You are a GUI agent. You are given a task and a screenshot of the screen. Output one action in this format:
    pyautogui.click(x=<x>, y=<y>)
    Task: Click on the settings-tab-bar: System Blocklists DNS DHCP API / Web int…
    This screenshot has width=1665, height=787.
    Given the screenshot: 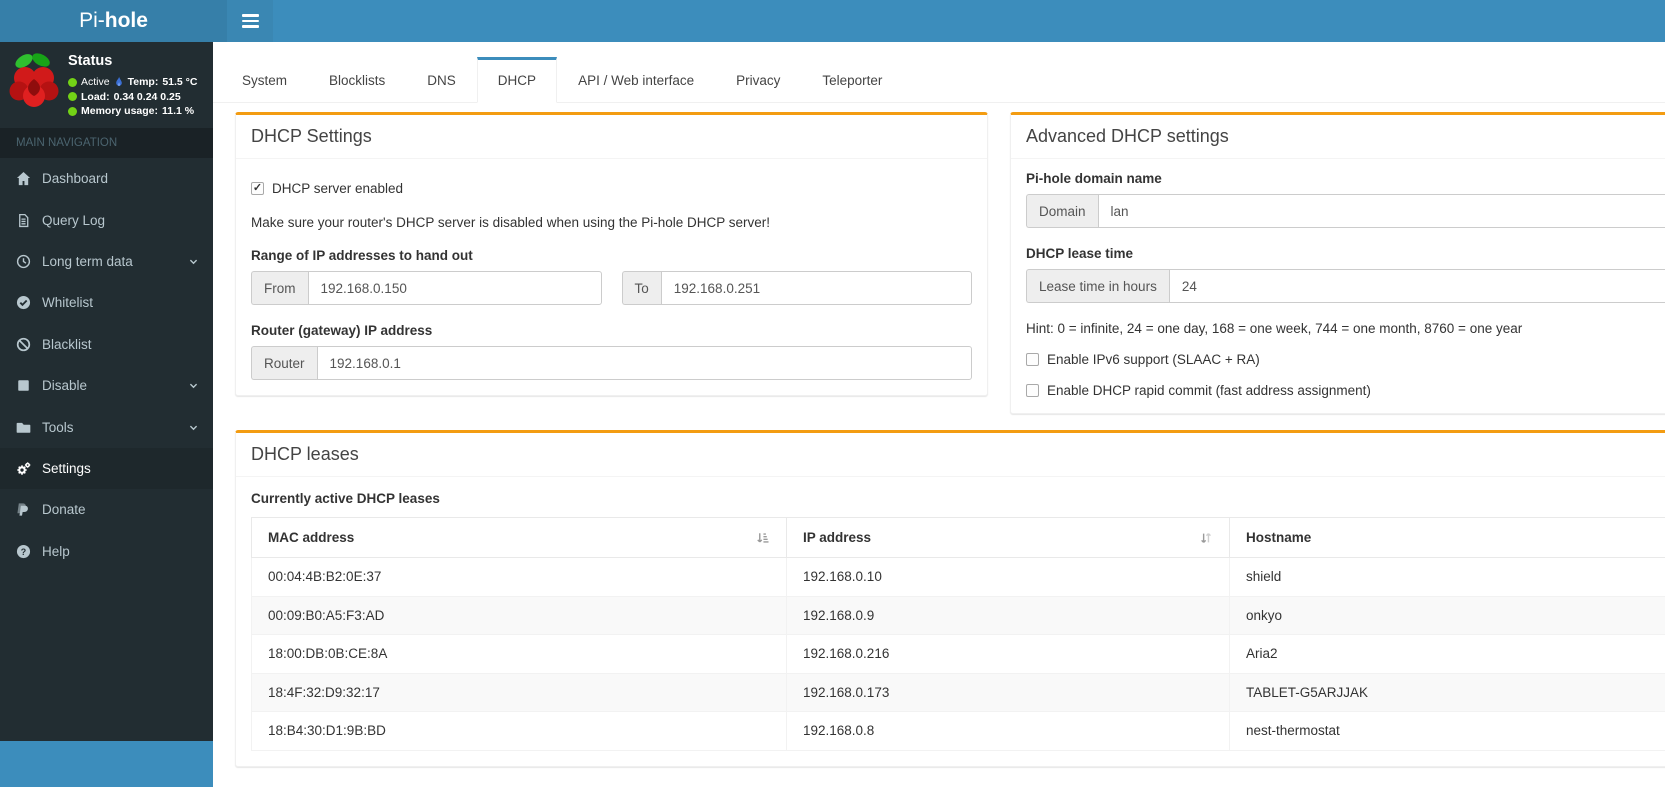 What is the action you would take?
    pyautogui.click(x=939, y=80)
    